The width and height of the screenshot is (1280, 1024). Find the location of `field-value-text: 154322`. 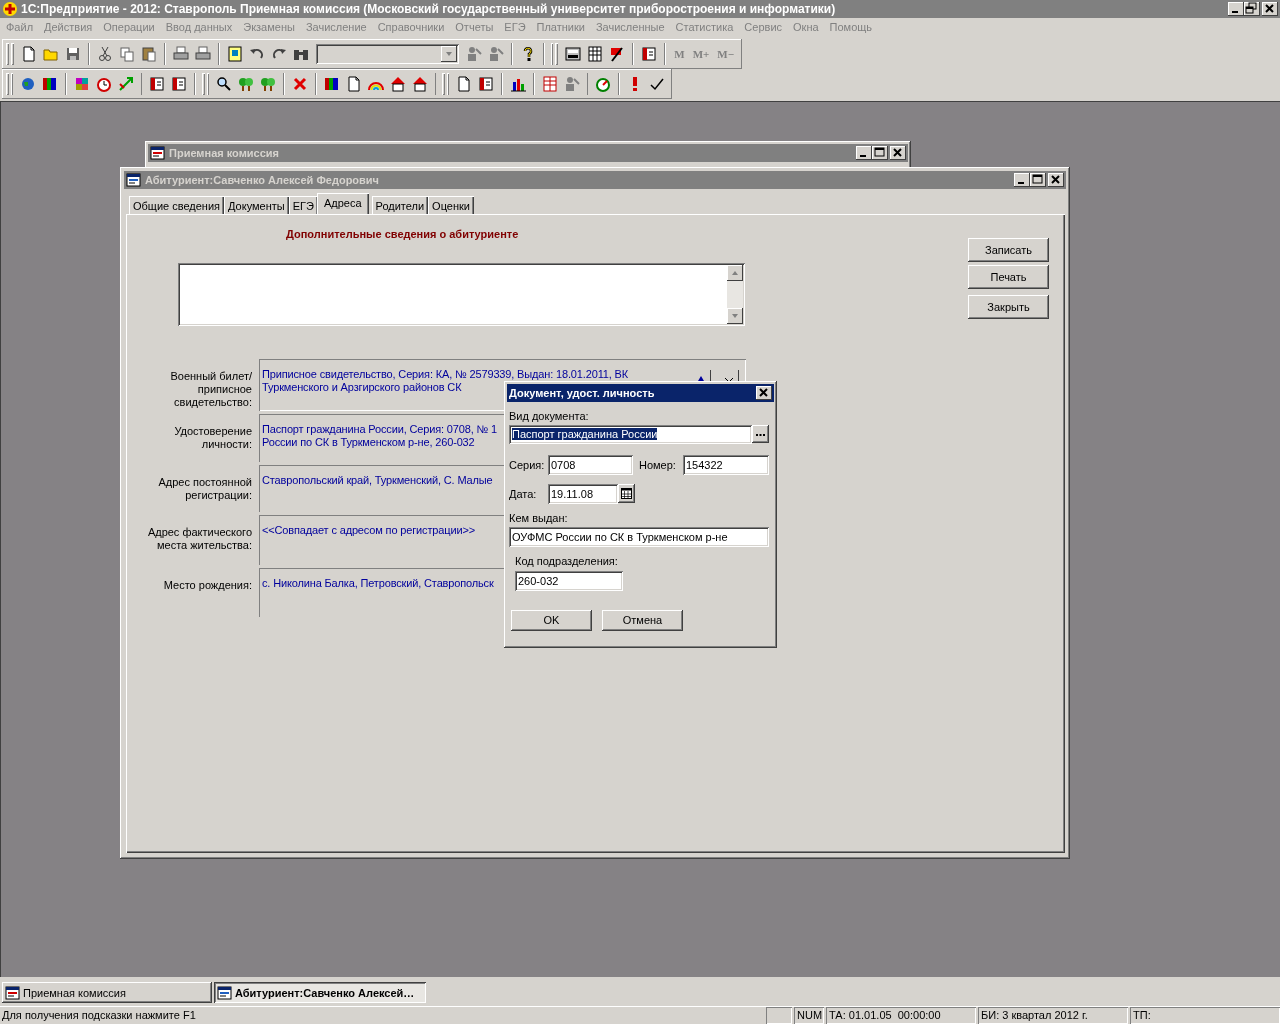

field-value-text: 154322 is located at coordinates (704, 464).